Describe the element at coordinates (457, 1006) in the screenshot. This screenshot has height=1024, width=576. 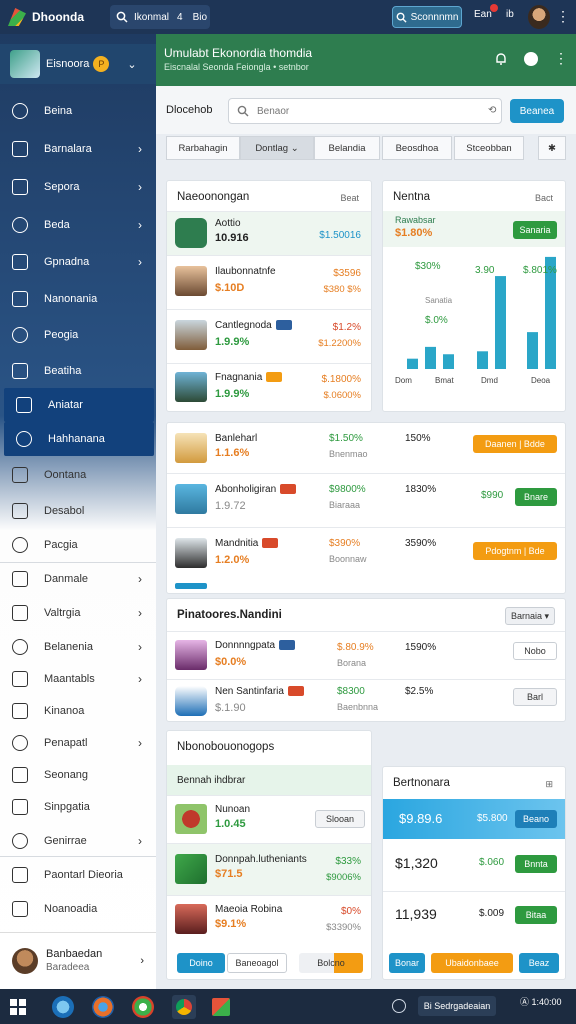
I see `taskbar-task: Bi Sedrgadeaian` at that location.